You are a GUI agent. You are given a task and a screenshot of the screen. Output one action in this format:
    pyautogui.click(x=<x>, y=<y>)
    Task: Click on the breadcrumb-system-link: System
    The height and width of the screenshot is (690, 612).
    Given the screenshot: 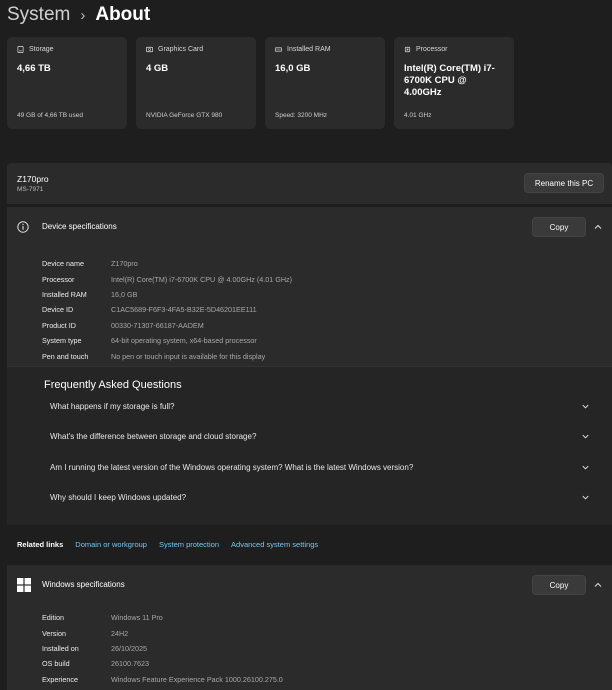 What is the action you would take?
    pyautogui.click(x=38, y=15)
    